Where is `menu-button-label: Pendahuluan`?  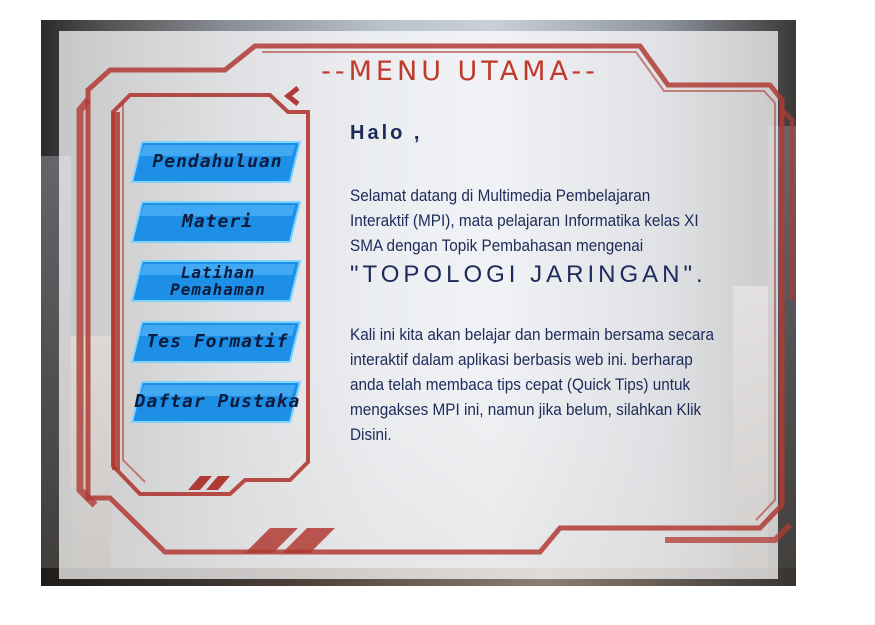 menu-button-label: Pendahuluan is located at coordinates (217, 161).